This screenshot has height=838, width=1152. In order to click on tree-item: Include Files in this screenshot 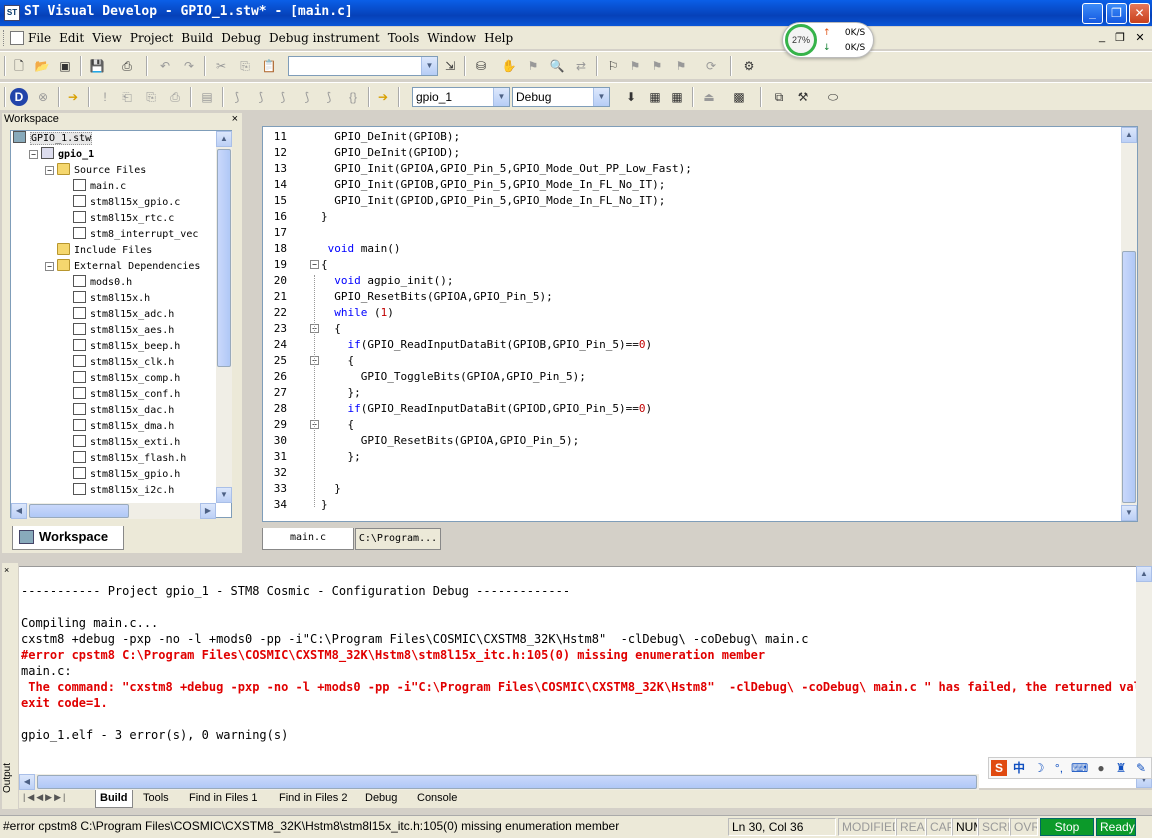, I will do `click(98, 251)`.